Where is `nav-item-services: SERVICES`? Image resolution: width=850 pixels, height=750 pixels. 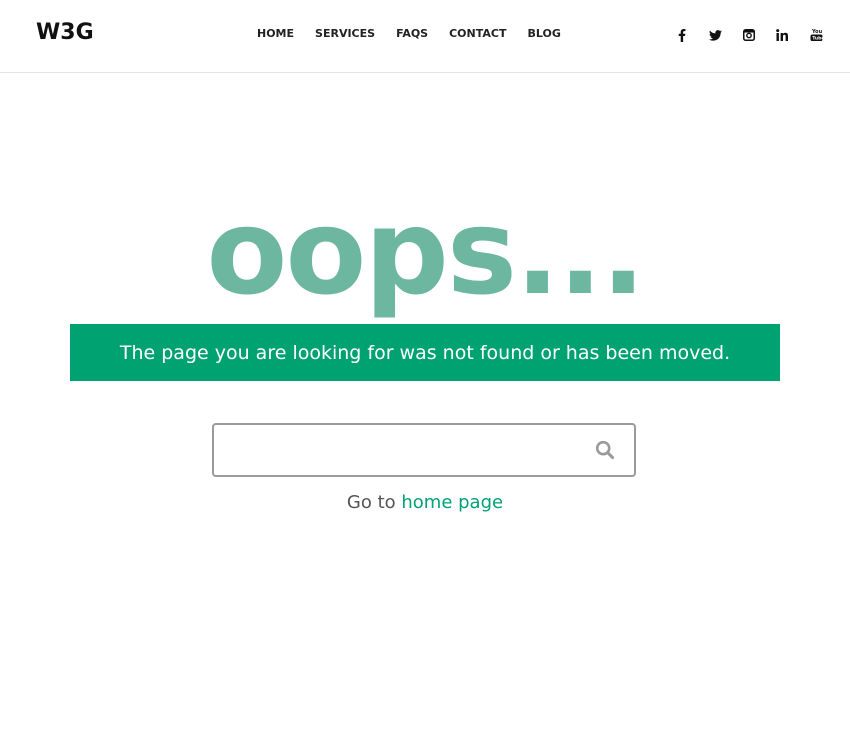 nav-item-services: SERVICES is located at coordinates (345, 33).